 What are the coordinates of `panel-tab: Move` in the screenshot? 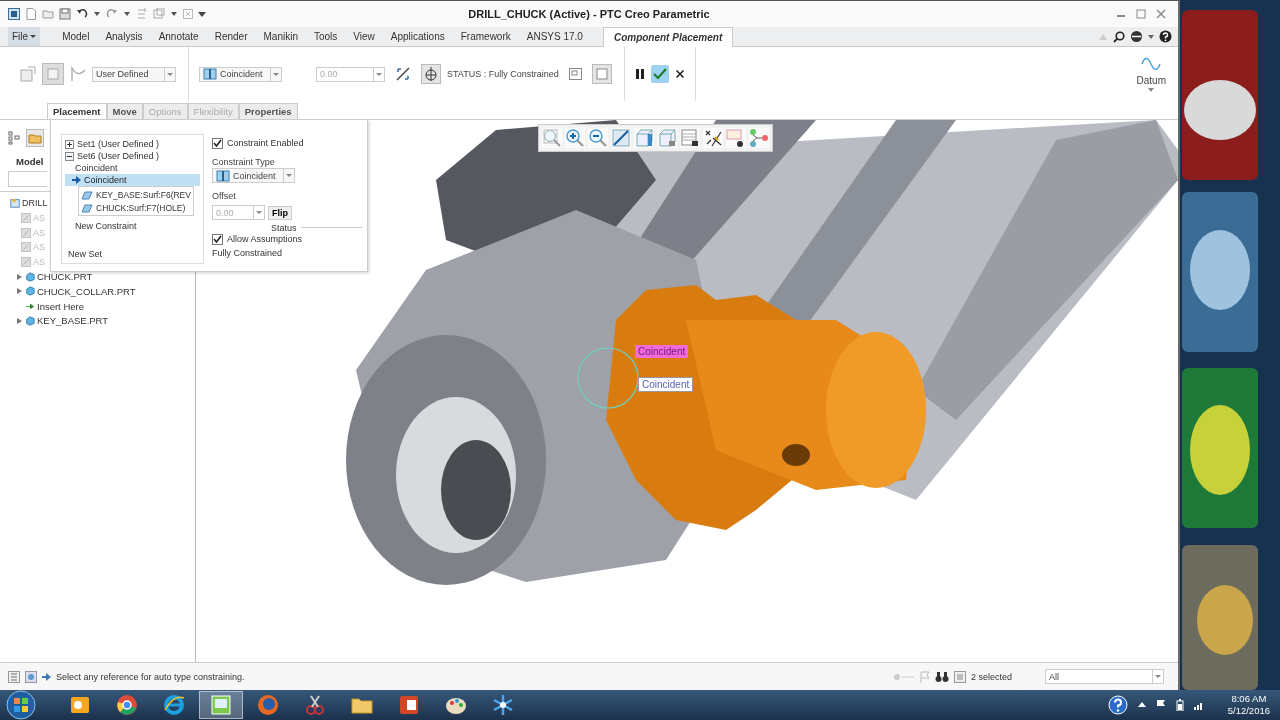 It's located at (124, 111).